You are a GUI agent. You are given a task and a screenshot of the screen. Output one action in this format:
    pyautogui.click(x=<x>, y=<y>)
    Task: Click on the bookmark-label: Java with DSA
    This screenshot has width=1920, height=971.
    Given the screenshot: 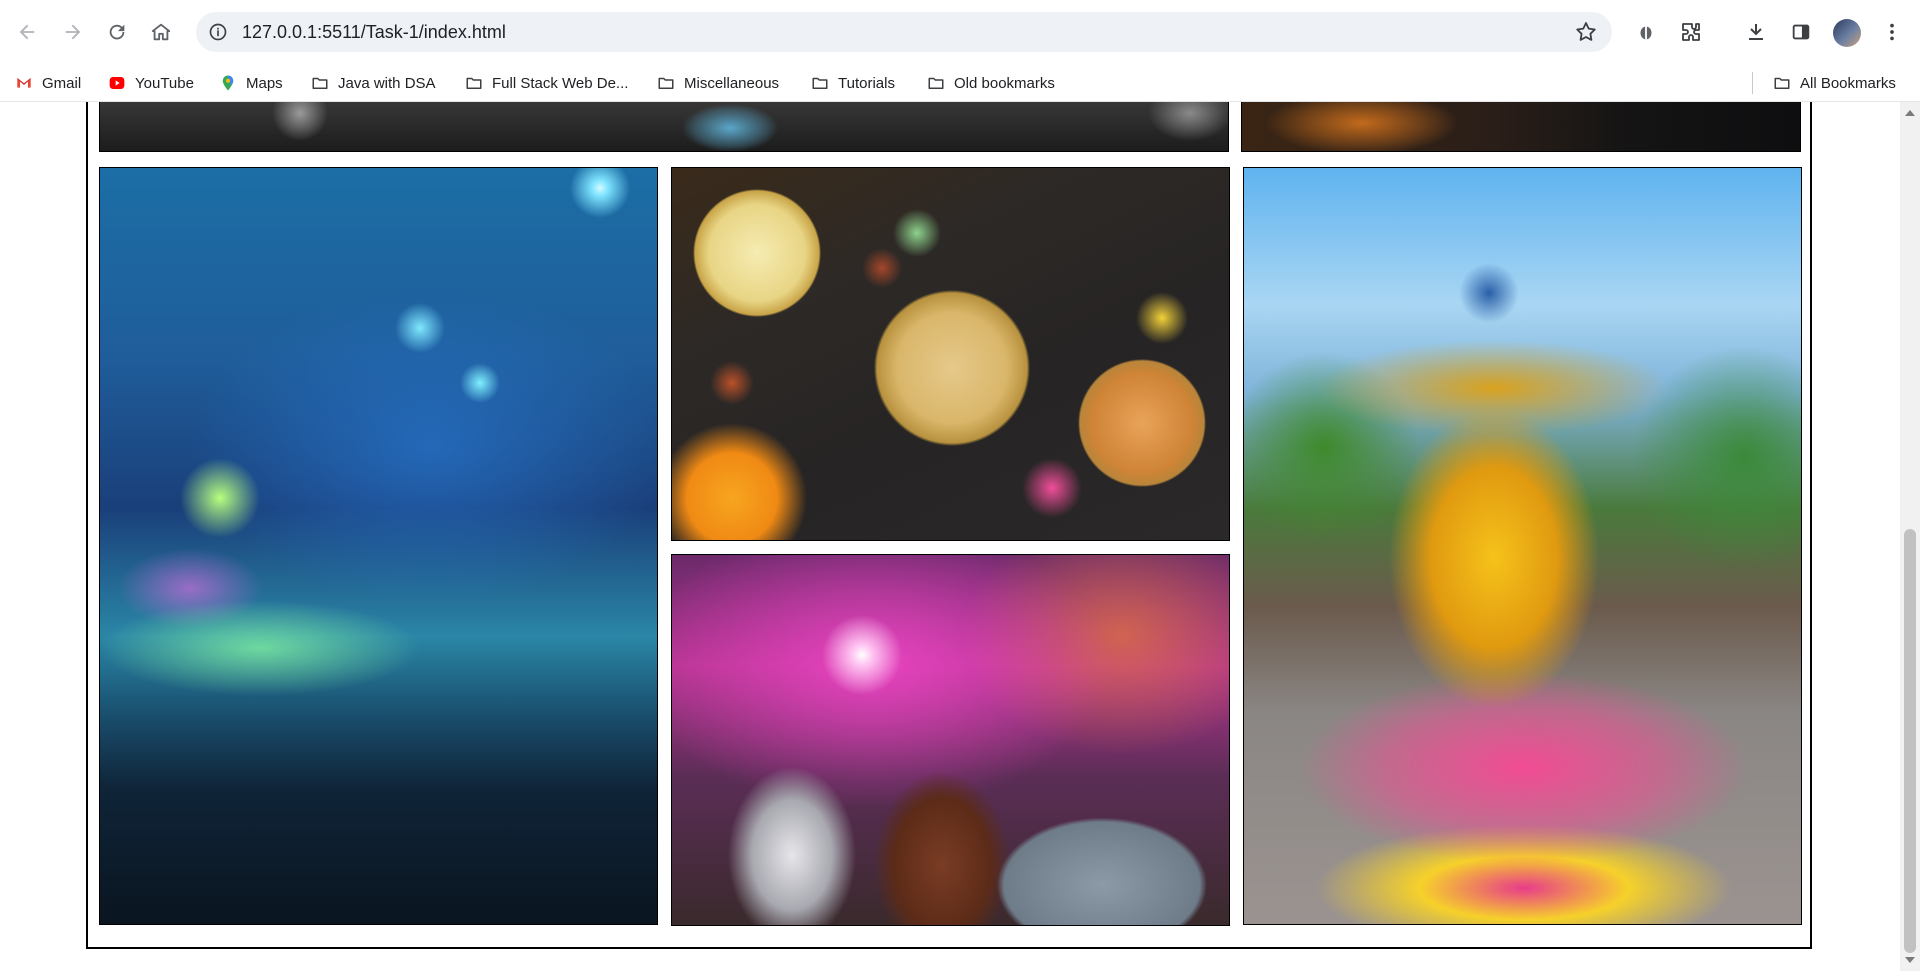 What is the action you would take?
    pyautogui.click(x=387, y=83)
    